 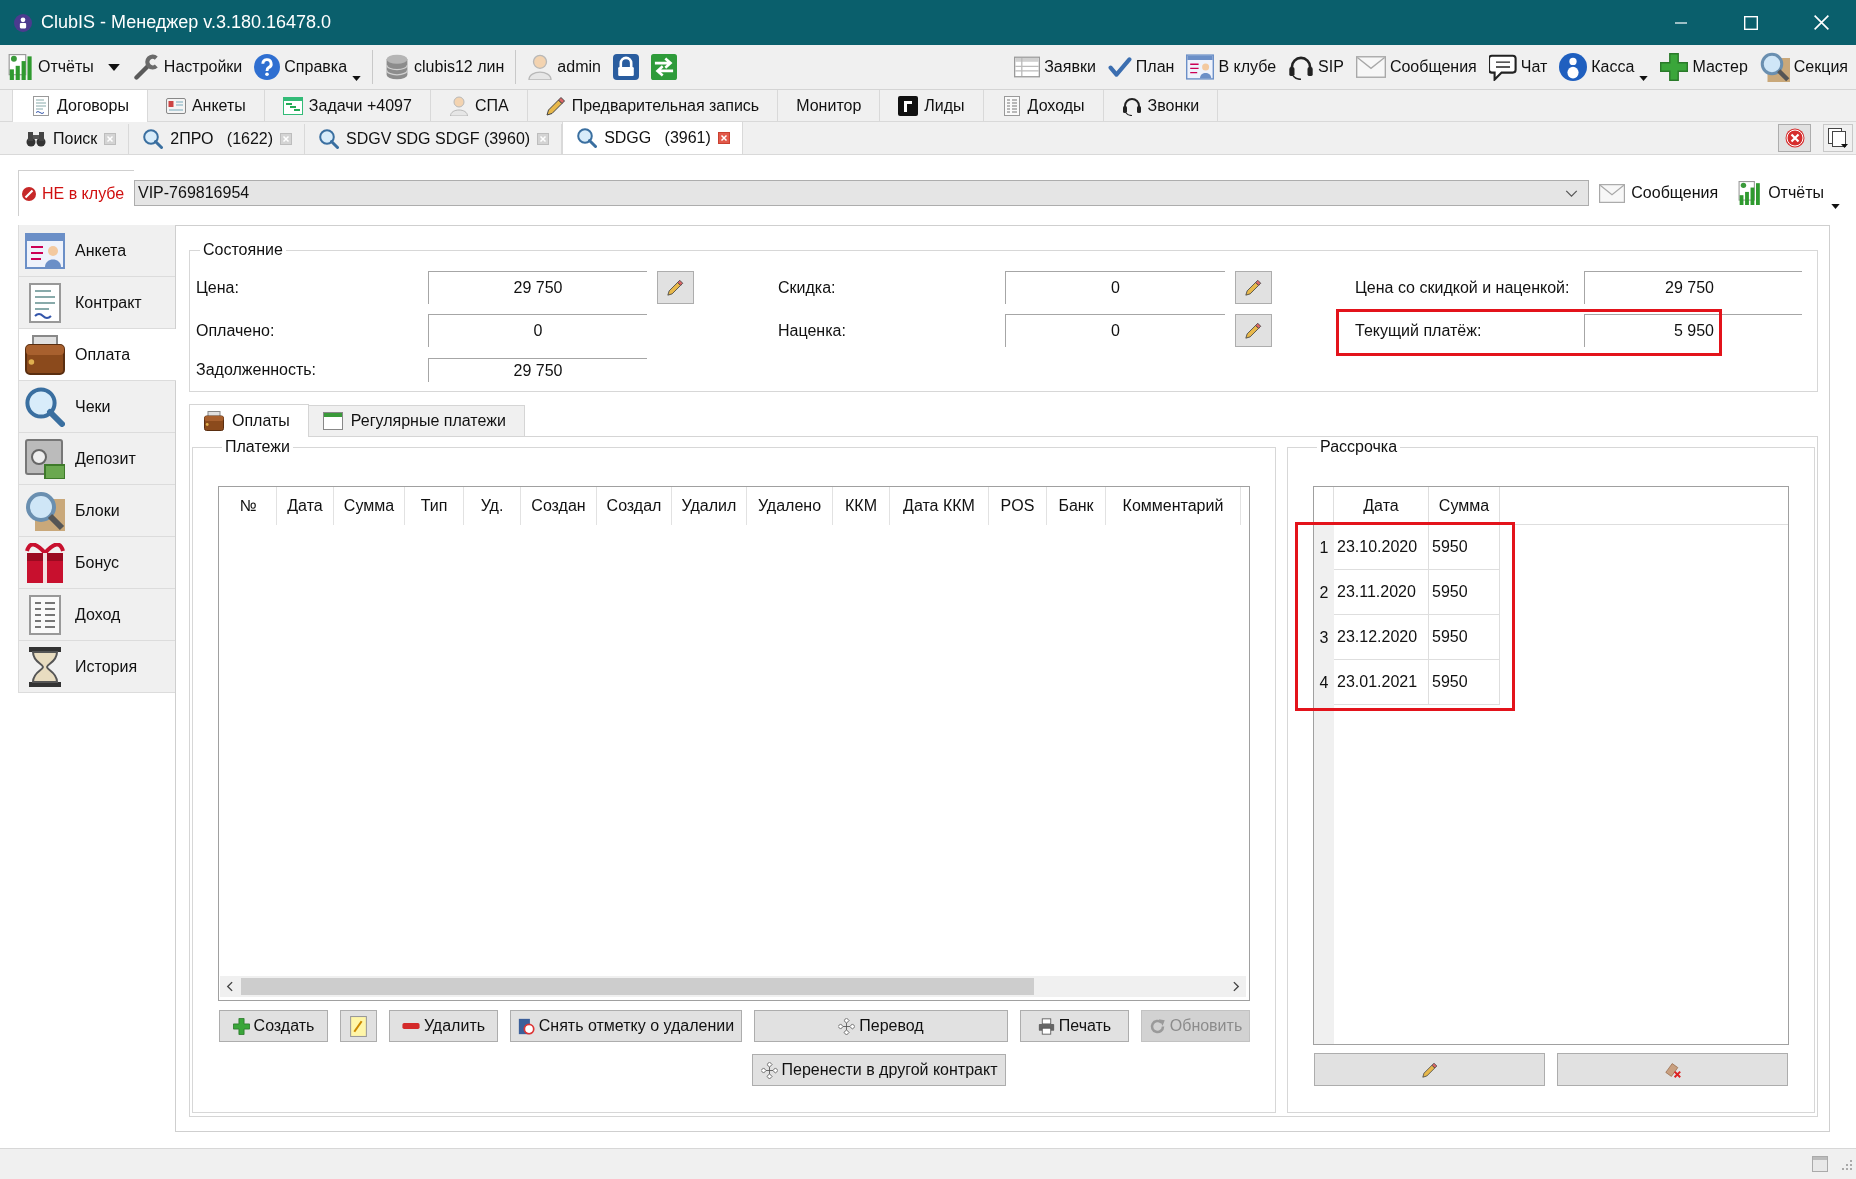 I want to click on toolbar-button: В клубе, so click(x=1231, y=67).